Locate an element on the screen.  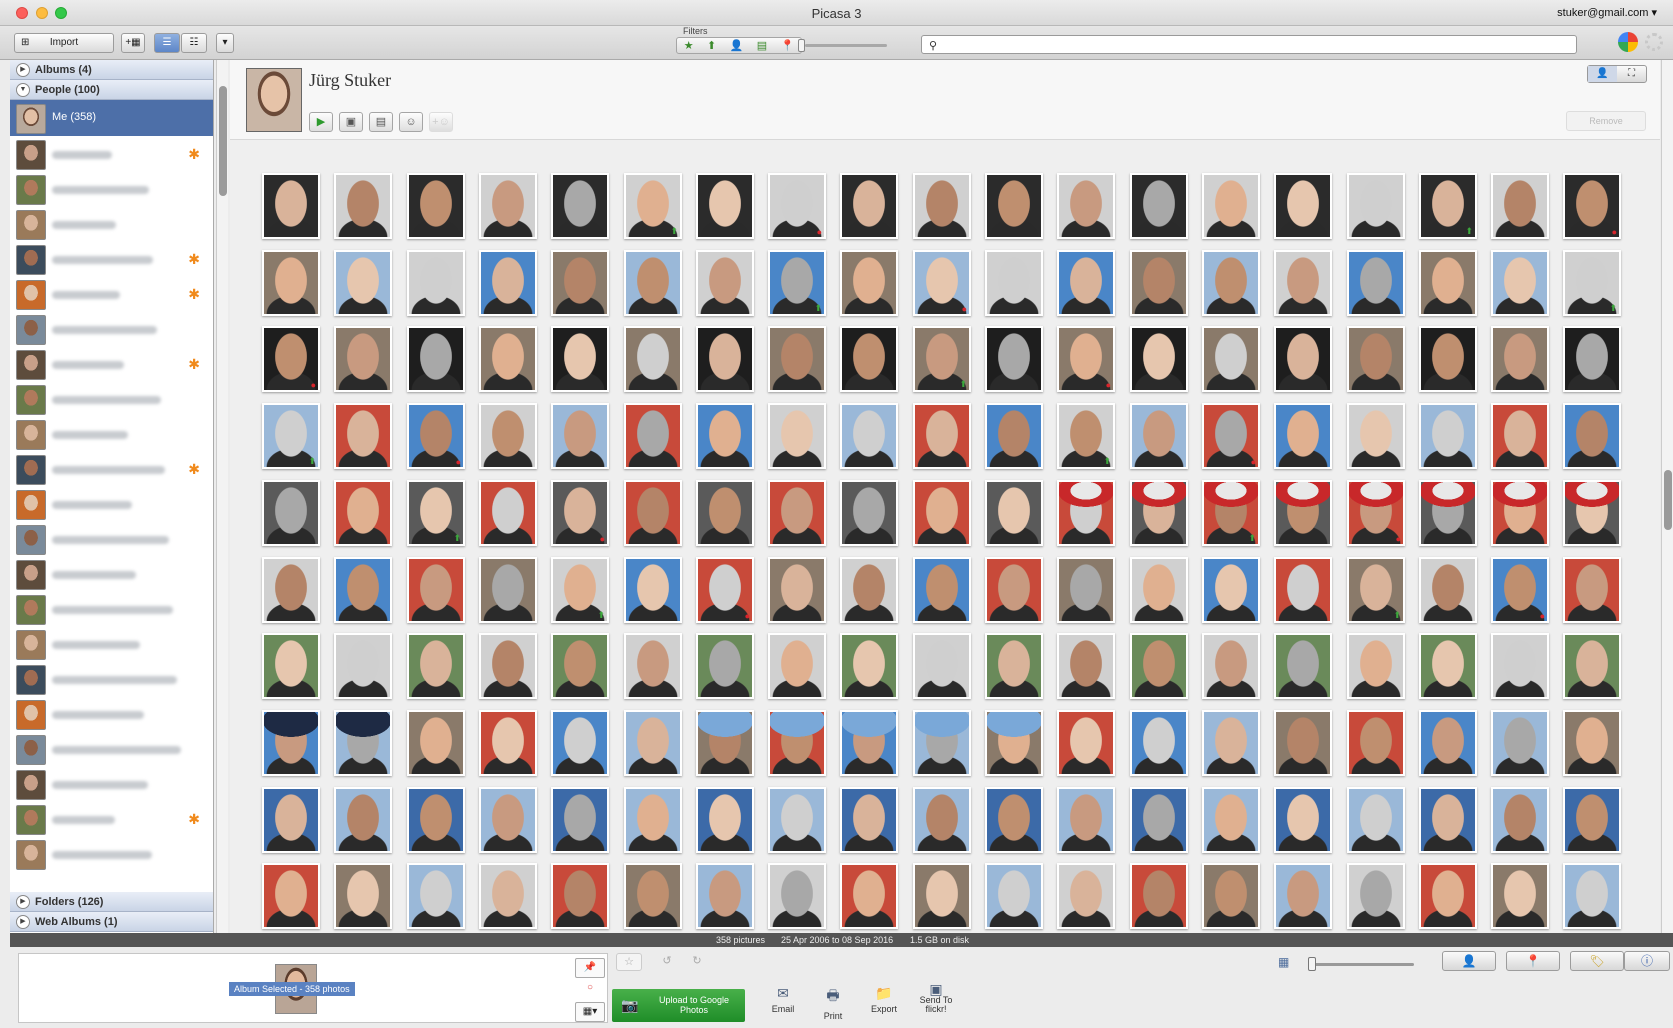
main-scroll-thumb is located at coordinates (1668, 500).